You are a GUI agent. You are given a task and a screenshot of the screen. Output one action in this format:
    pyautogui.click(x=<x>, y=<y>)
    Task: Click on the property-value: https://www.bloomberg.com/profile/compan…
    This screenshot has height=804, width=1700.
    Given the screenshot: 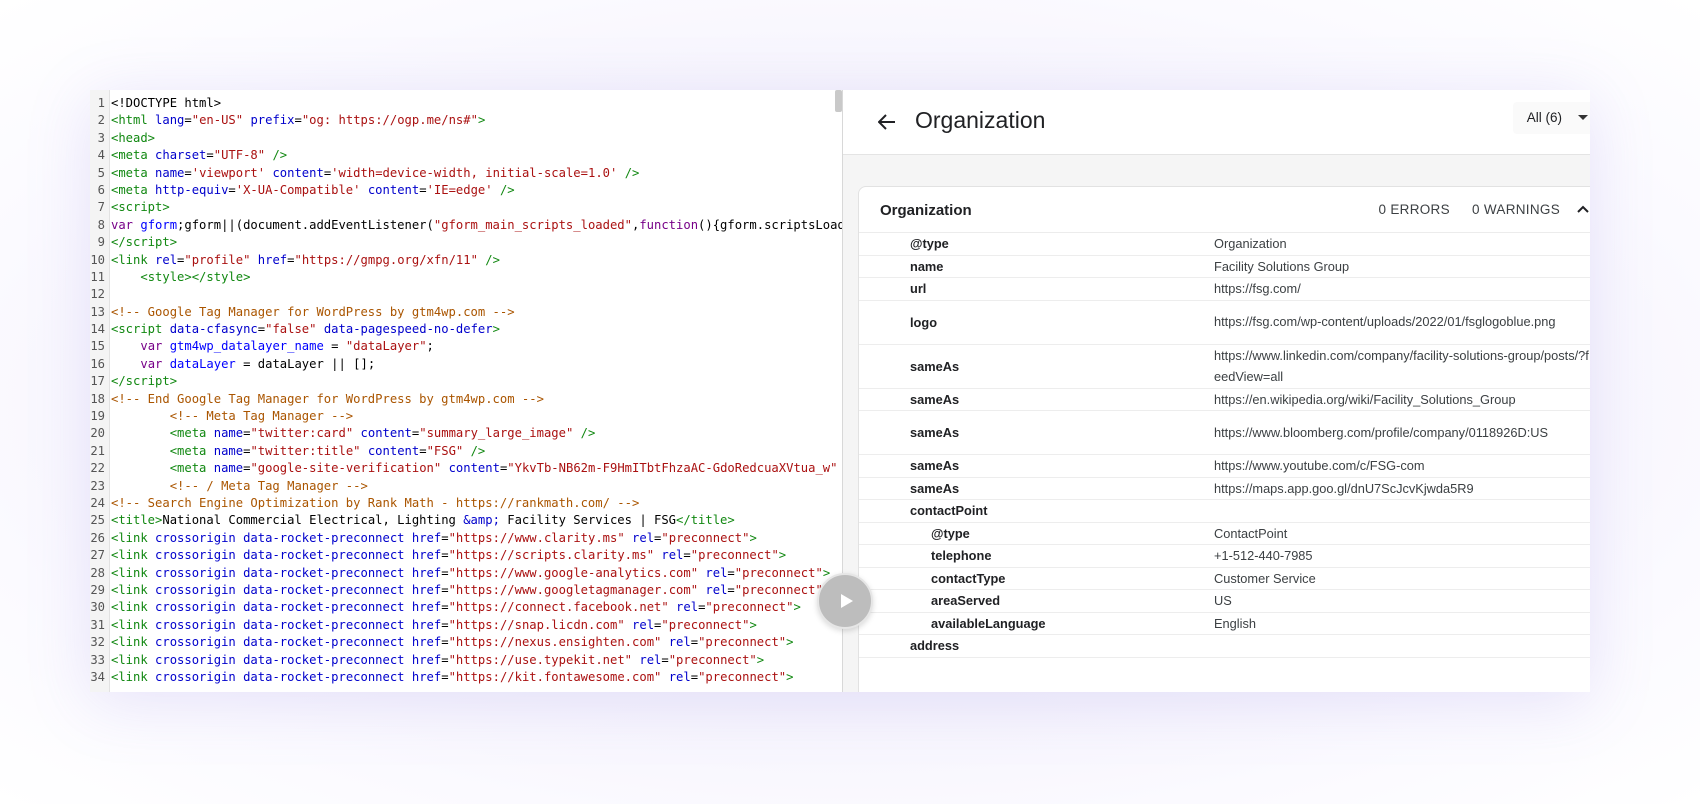 What is the action you would take?
    pyautogui.click(x=1381, y=432)
    